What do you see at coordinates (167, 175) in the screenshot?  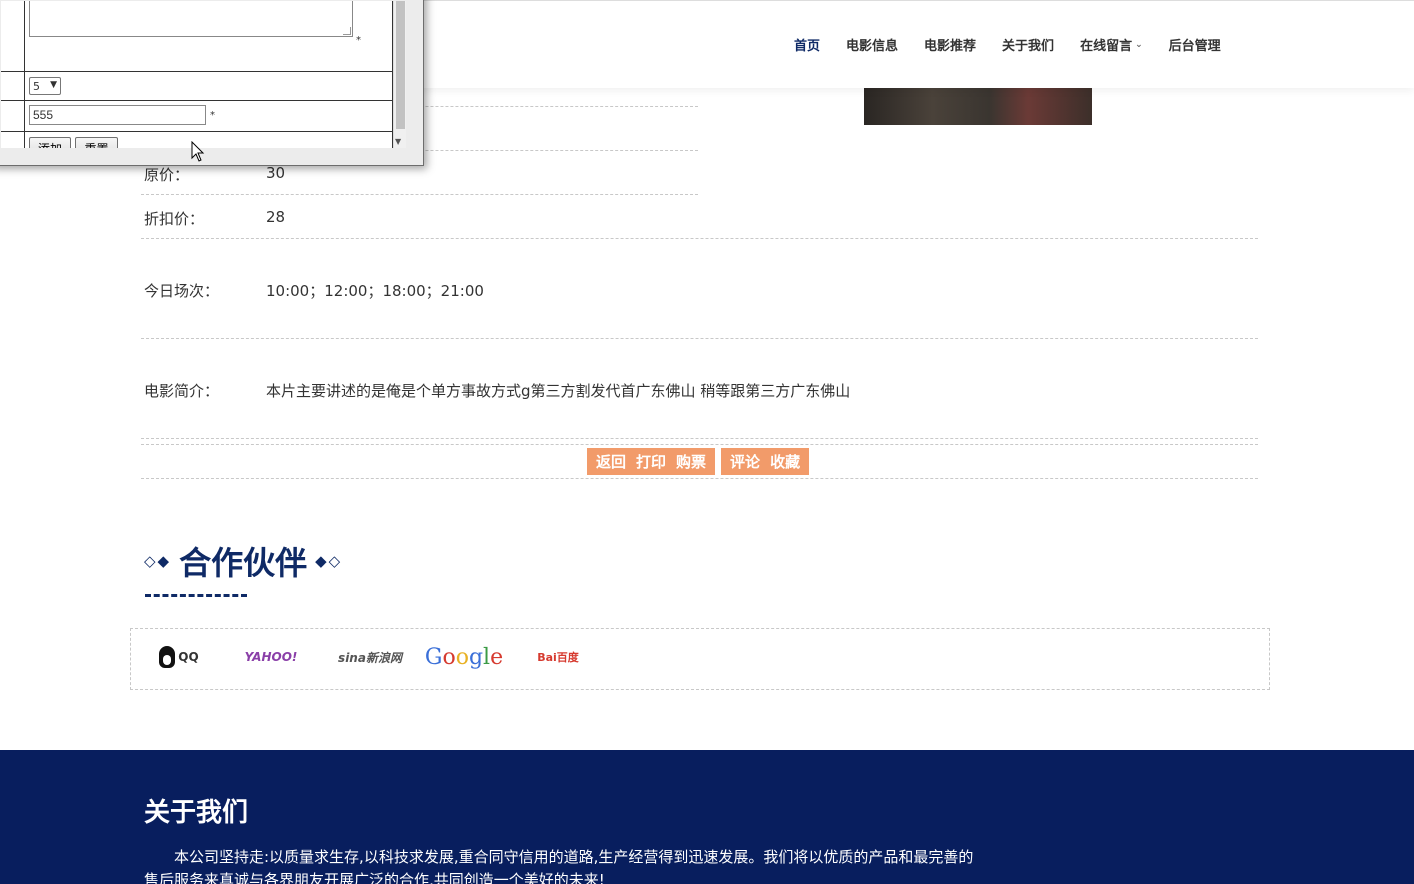 I see `original-price-label: 原价：` at bounding box center [167, 175].